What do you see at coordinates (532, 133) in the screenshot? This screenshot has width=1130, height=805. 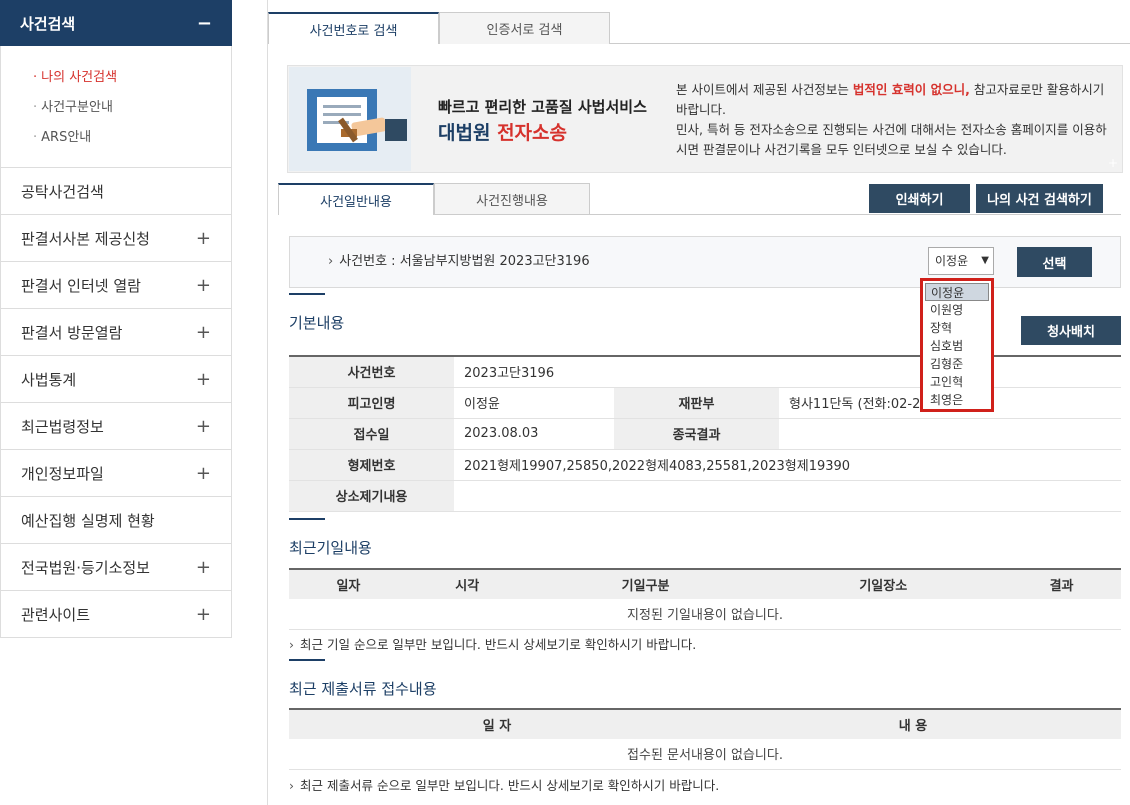 I see `banner-brand-ecourt: 전자소송` at bounding box center [532, 133].